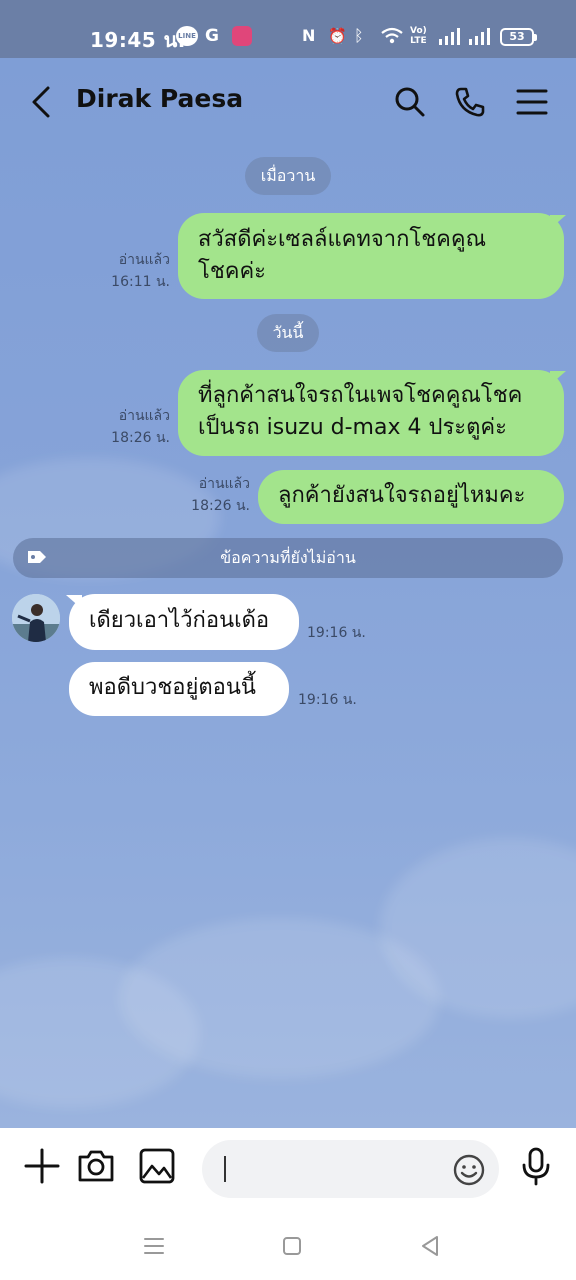 The image size is (576, 1280). What do you see at coordinates (469, 1170) in the screenshot?
I see `emoji-icon` at bounding box center [469, 1170].